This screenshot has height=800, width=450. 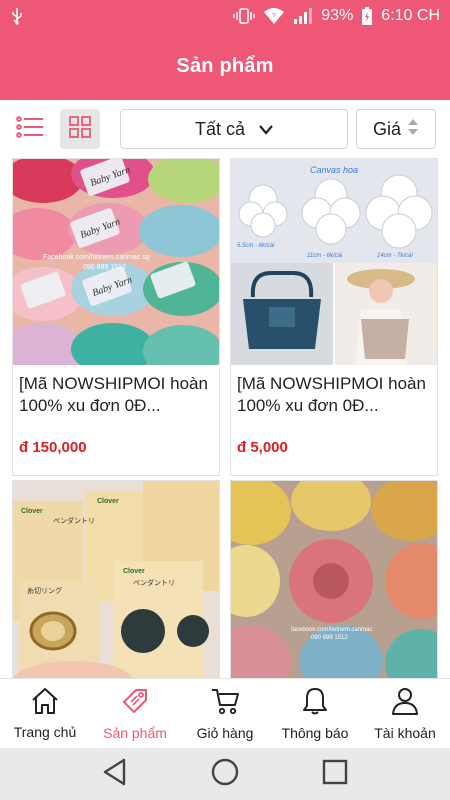 What do you see at coordinates (53, 447) in the screenshot?
I see `product-price: đ 150,000` at bounding box center [53, 447].